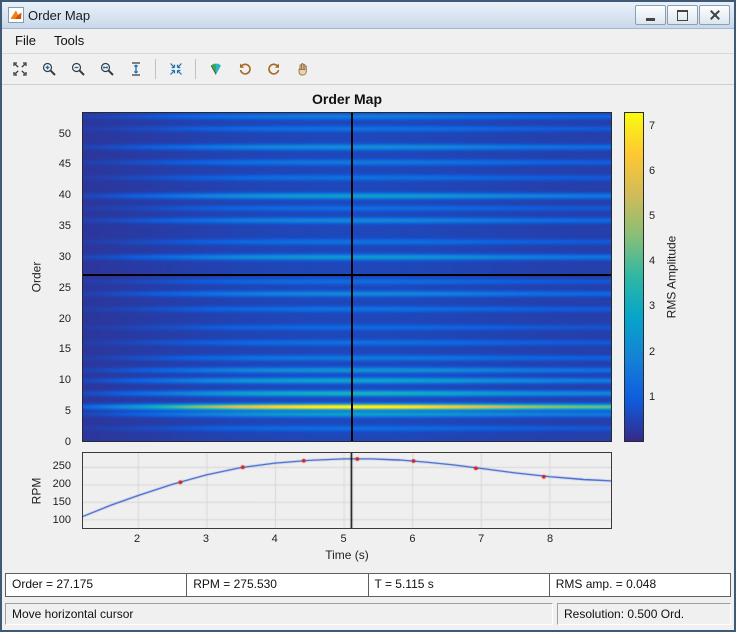 The image size is (736, 632). Describe the element at coordinates (64, 380) in the screenshot. I see `order-tick-label: 10` at that location.